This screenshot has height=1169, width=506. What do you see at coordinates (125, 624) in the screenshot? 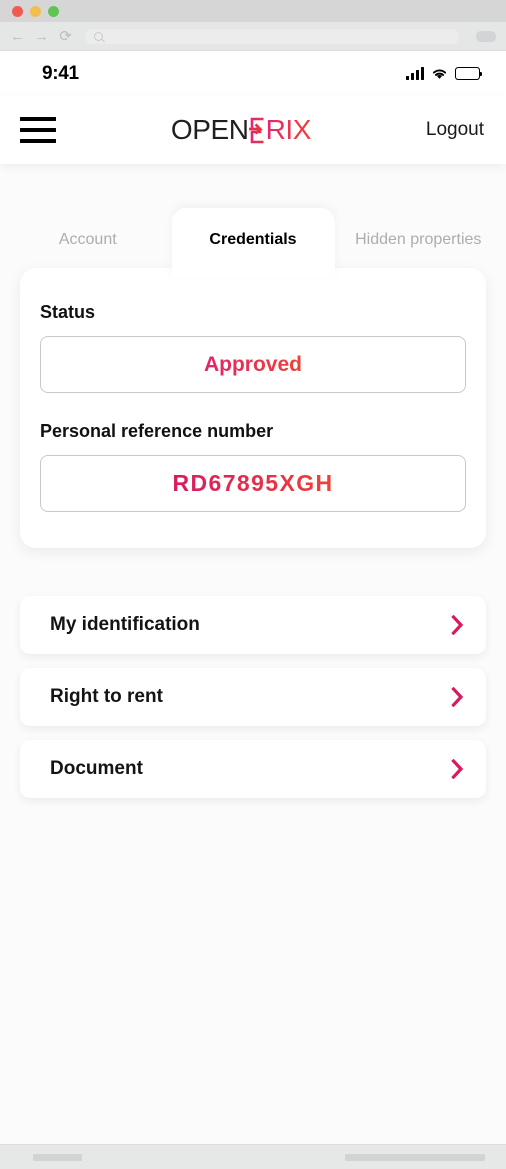
I see `list-item-label: My identification` at bounding box center [125, 624].